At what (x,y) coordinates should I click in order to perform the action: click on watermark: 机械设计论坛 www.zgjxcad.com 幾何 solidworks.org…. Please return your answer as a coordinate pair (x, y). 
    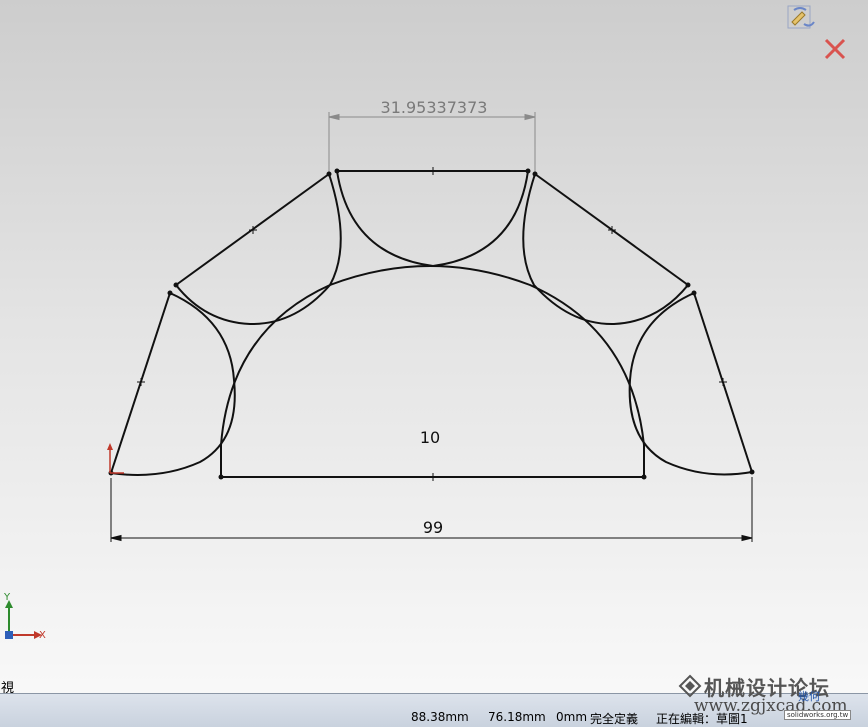
    Looking at the image, I should click on (771, 697).